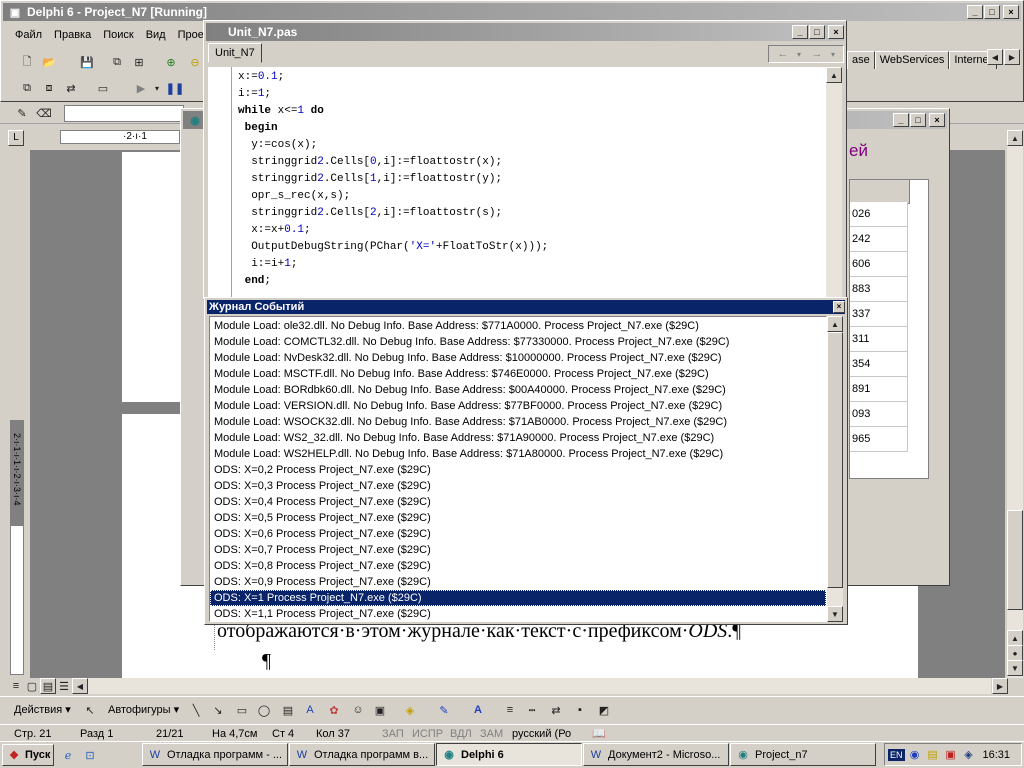 The image size is (1024, 768). Describe the element at coordinates (28, 38) in the screenshot. I see `menu-file: Файл` at that location.